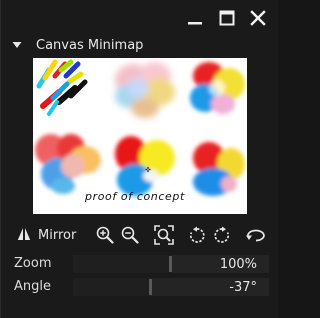  What do you see at coordinates (164, 235) in the screenshot?
I see `zoom-to-fit-icon` at bounding box center [164, 235].